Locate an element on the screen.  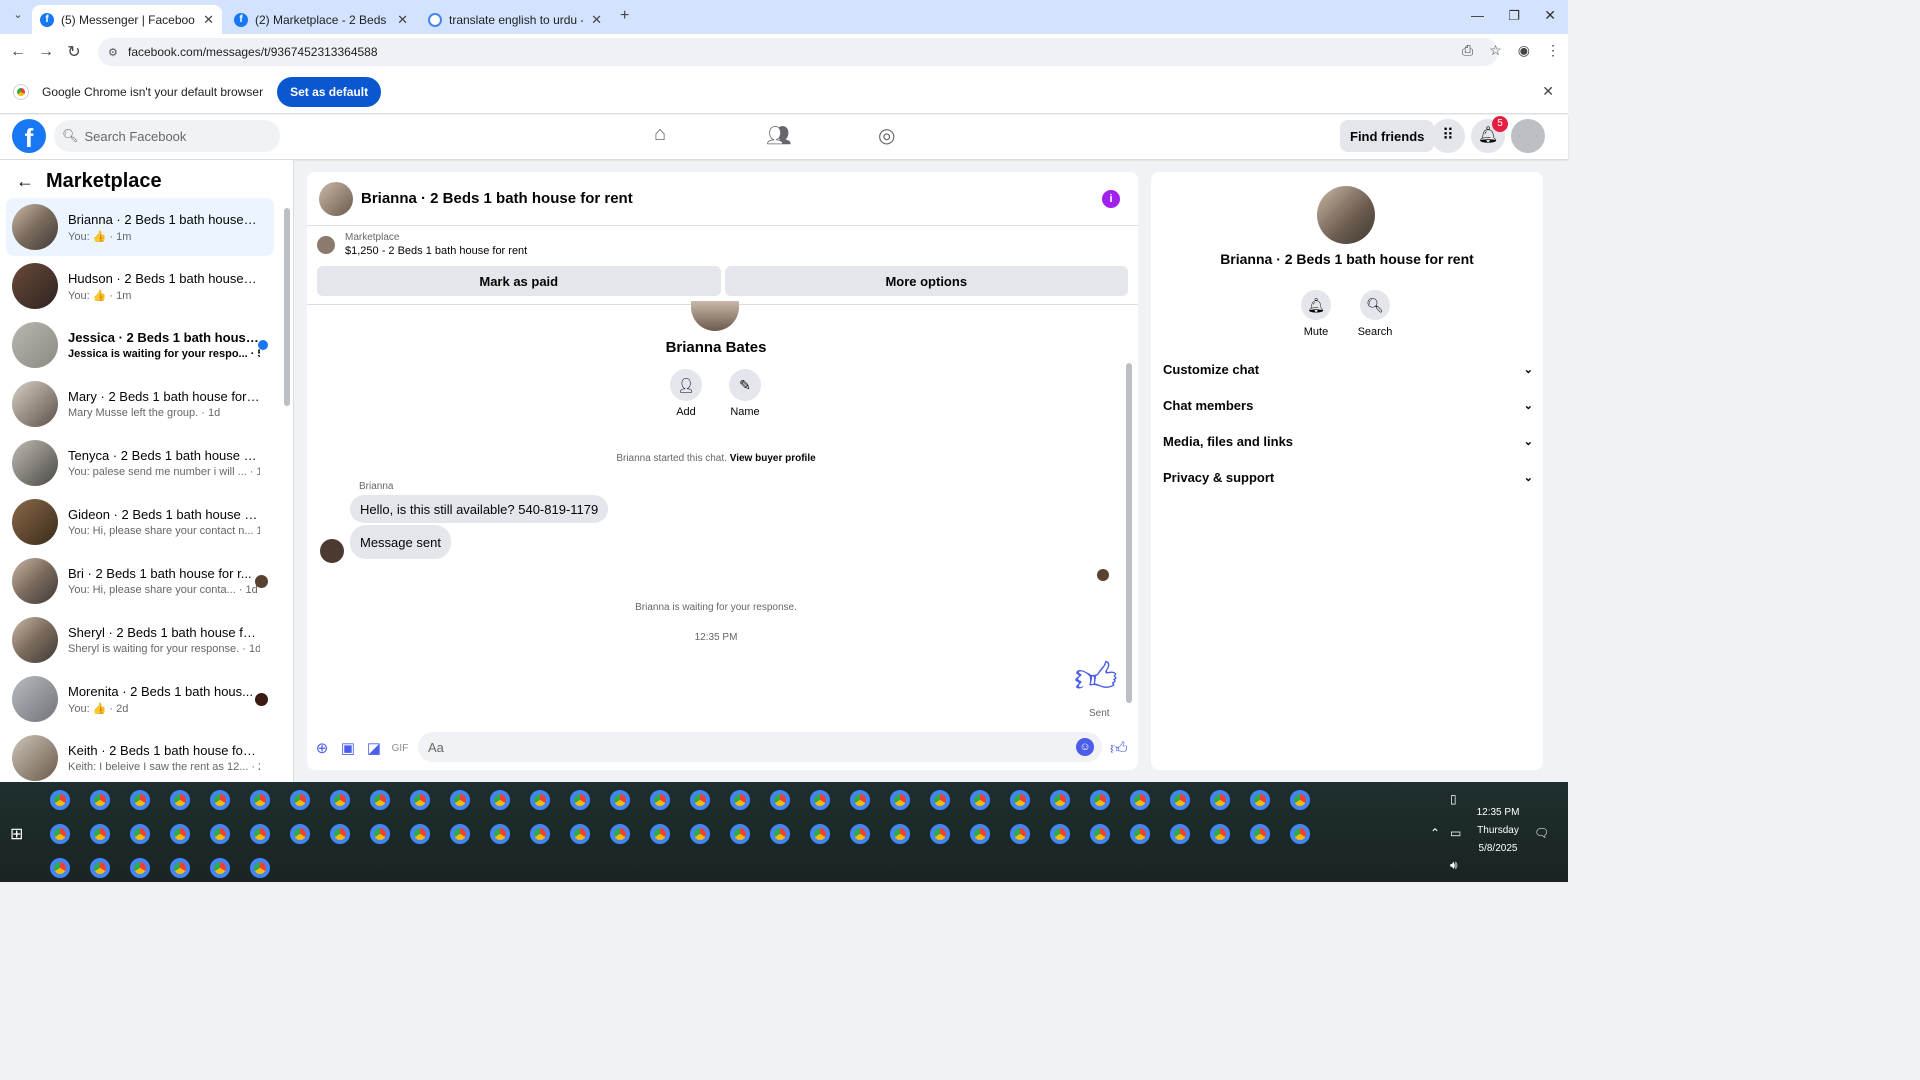
tab-marketplace: f (2) Marketplace - 2 Beds 1 bath ✕ is located at coordinates (321, 19).